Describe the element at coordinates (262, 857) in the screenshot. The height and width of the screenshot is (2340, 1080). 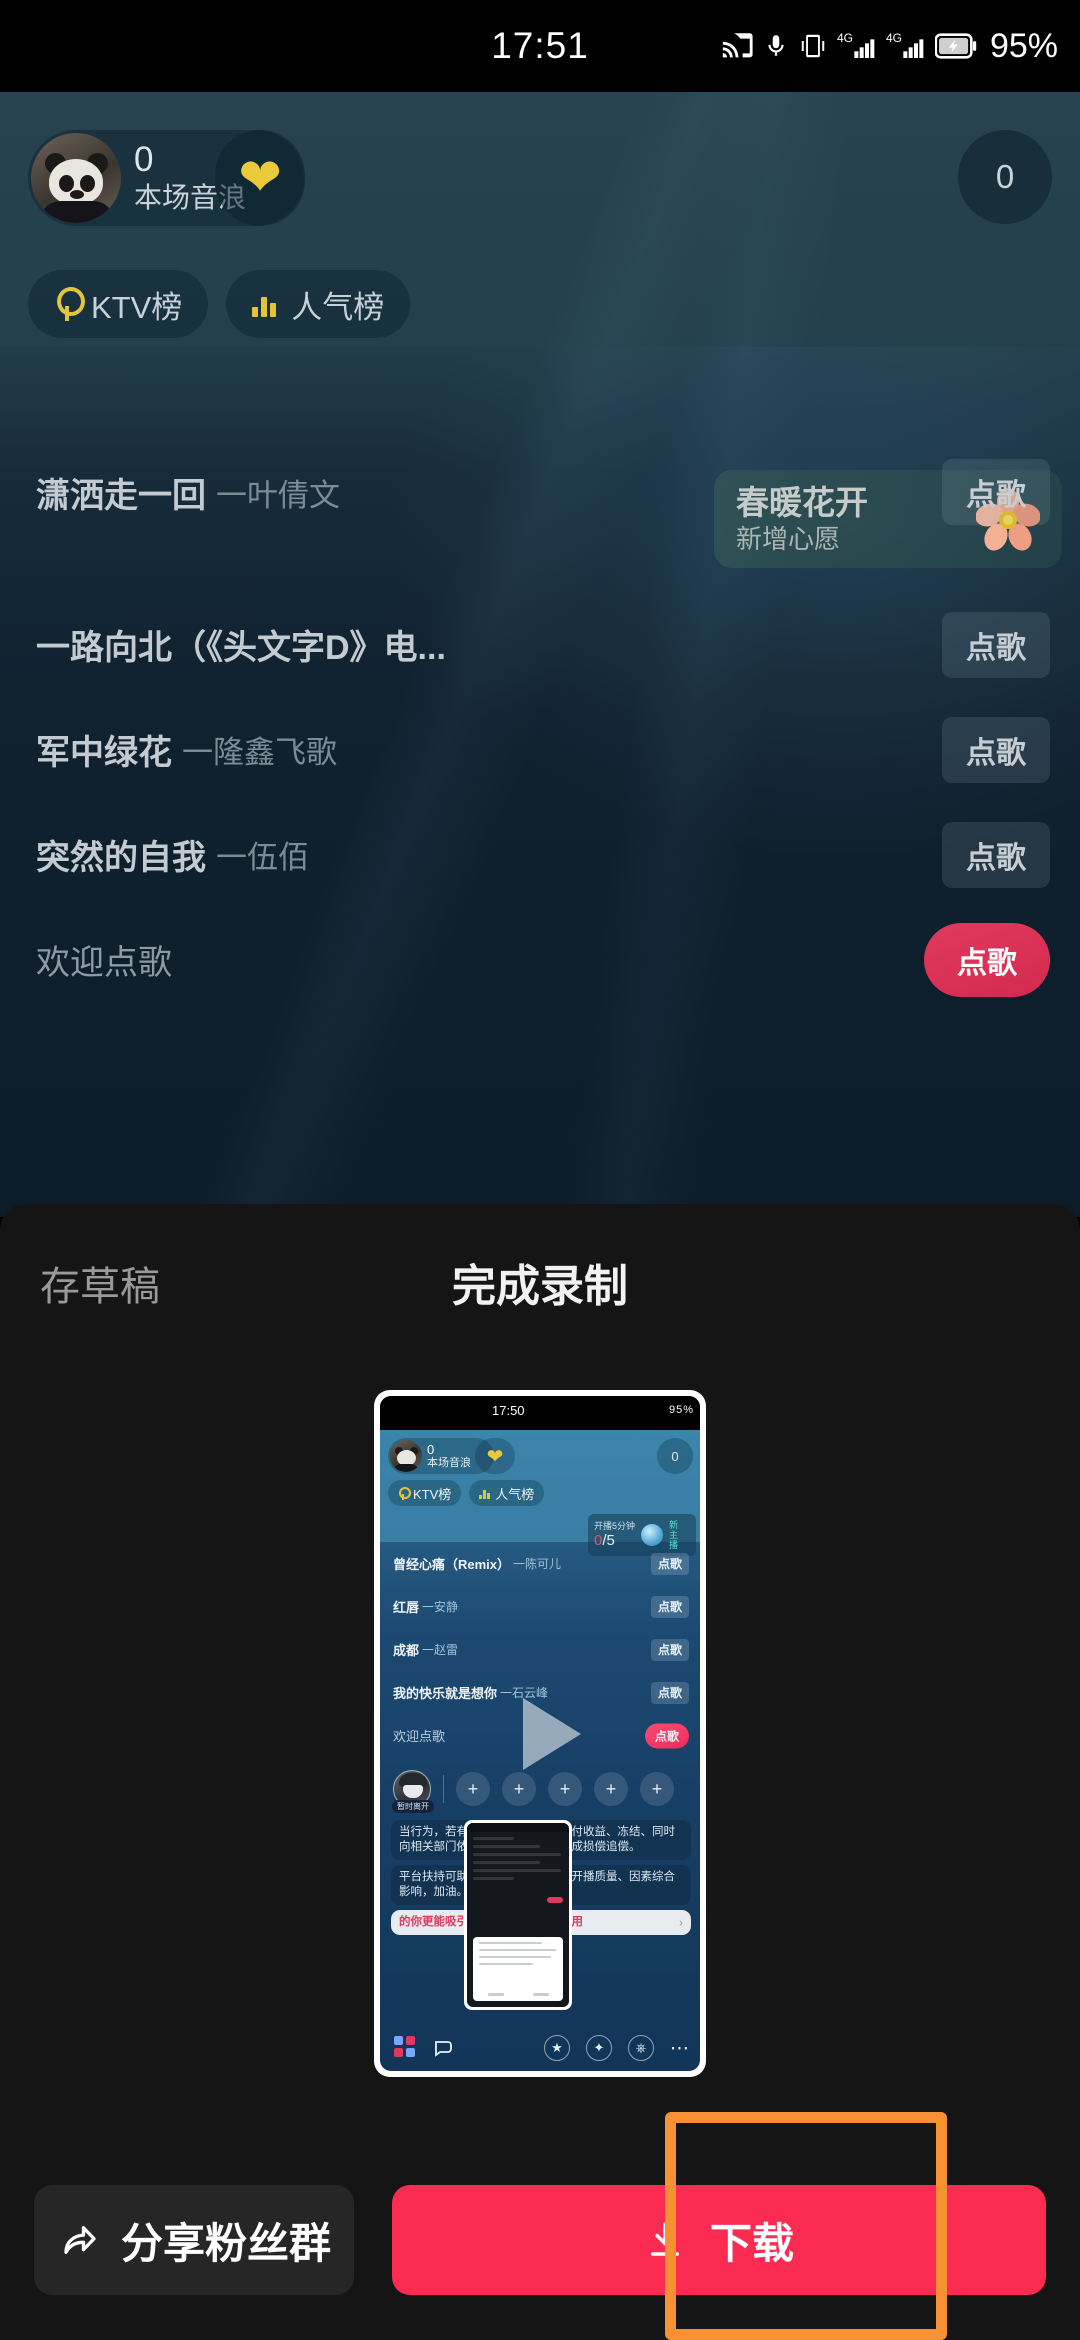
I see `song-artist: 一伍佰` at that location.